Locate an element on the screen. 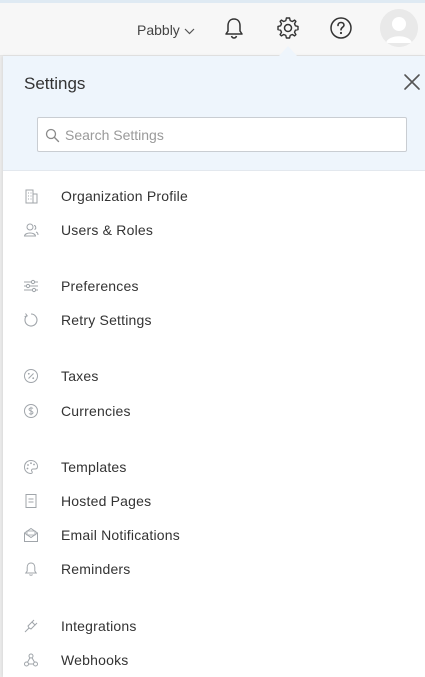  settings-item-preferences: Preferences is located at coordinates (214, 286).